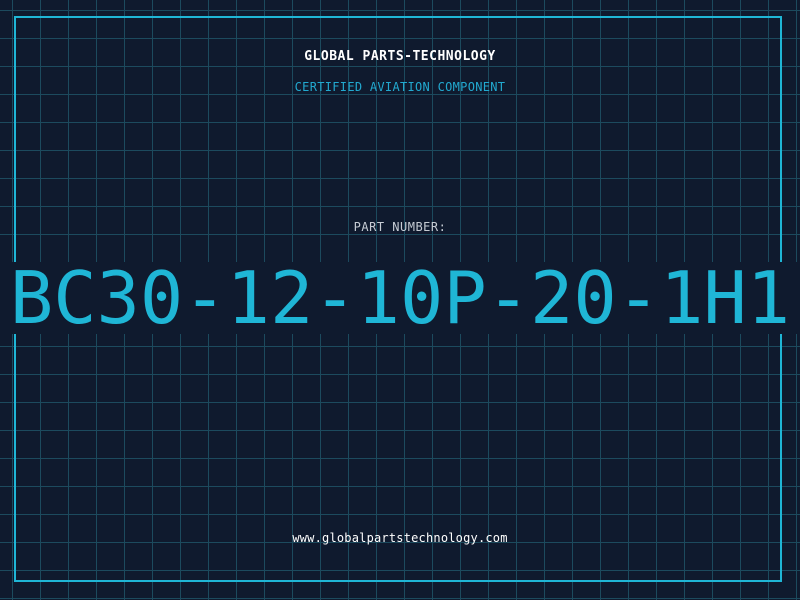 This screenshot has width=800, height=600. I want to click on part-number-value: BC30-12-10P-20-1H1, so click(400, 298).